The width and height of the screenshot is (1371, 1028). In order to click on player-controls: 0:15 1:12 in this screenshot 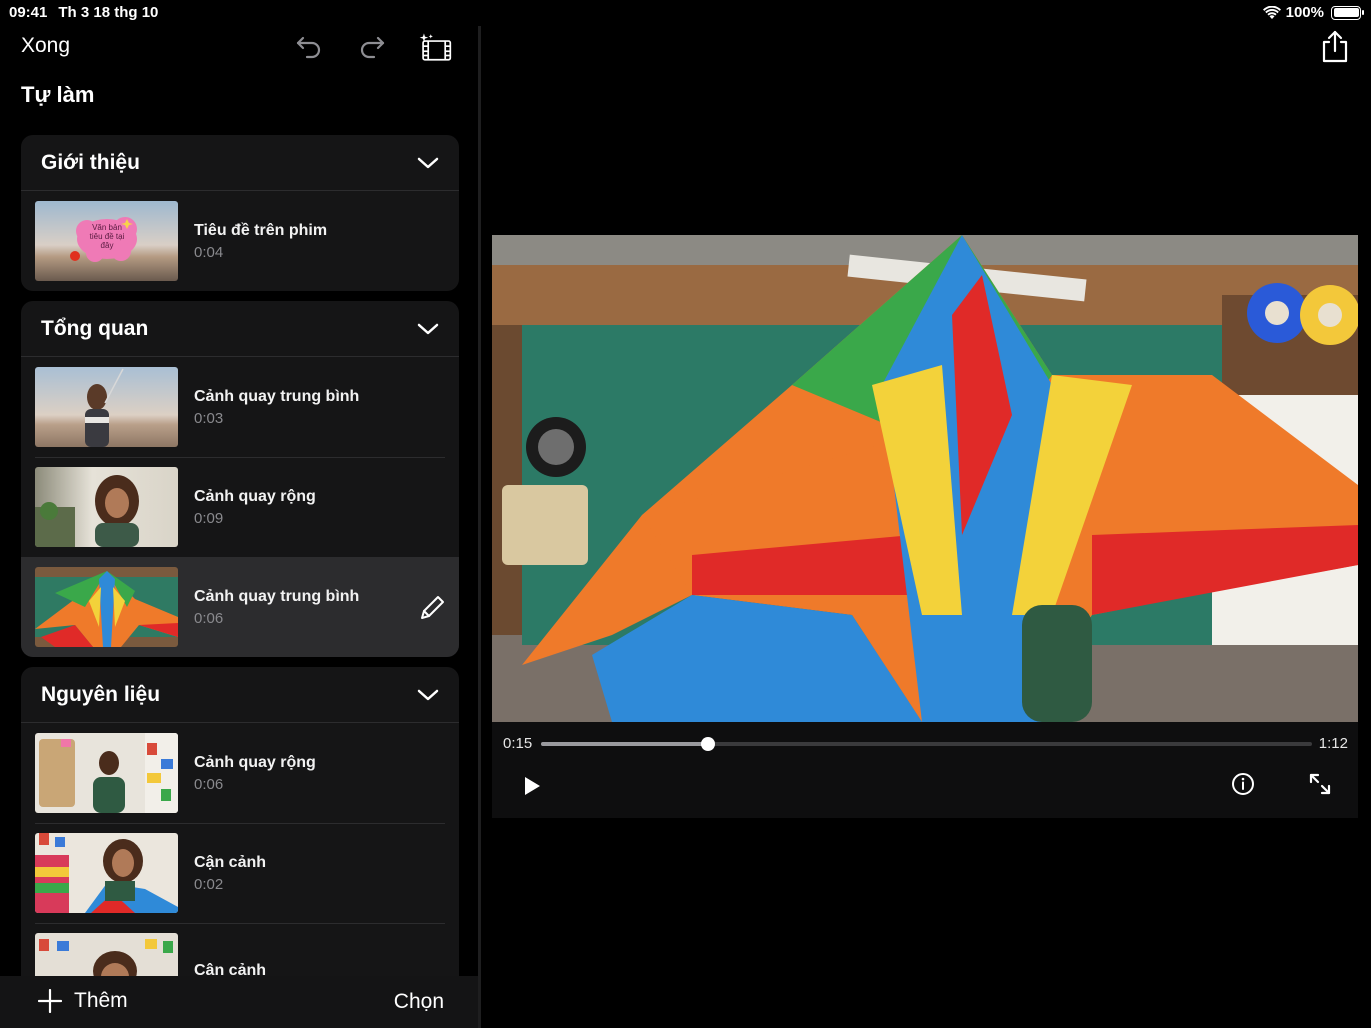, I will do `click(925, 770)`.